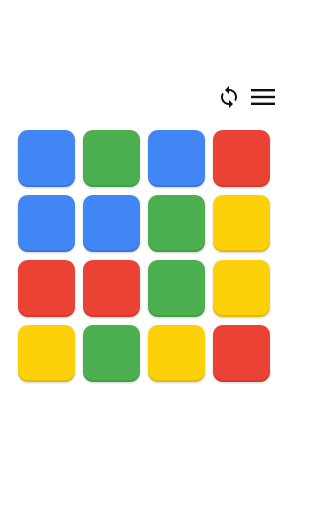 This screenshot has width=320, height=512. I want to click on menu-button, so click(263, 97).